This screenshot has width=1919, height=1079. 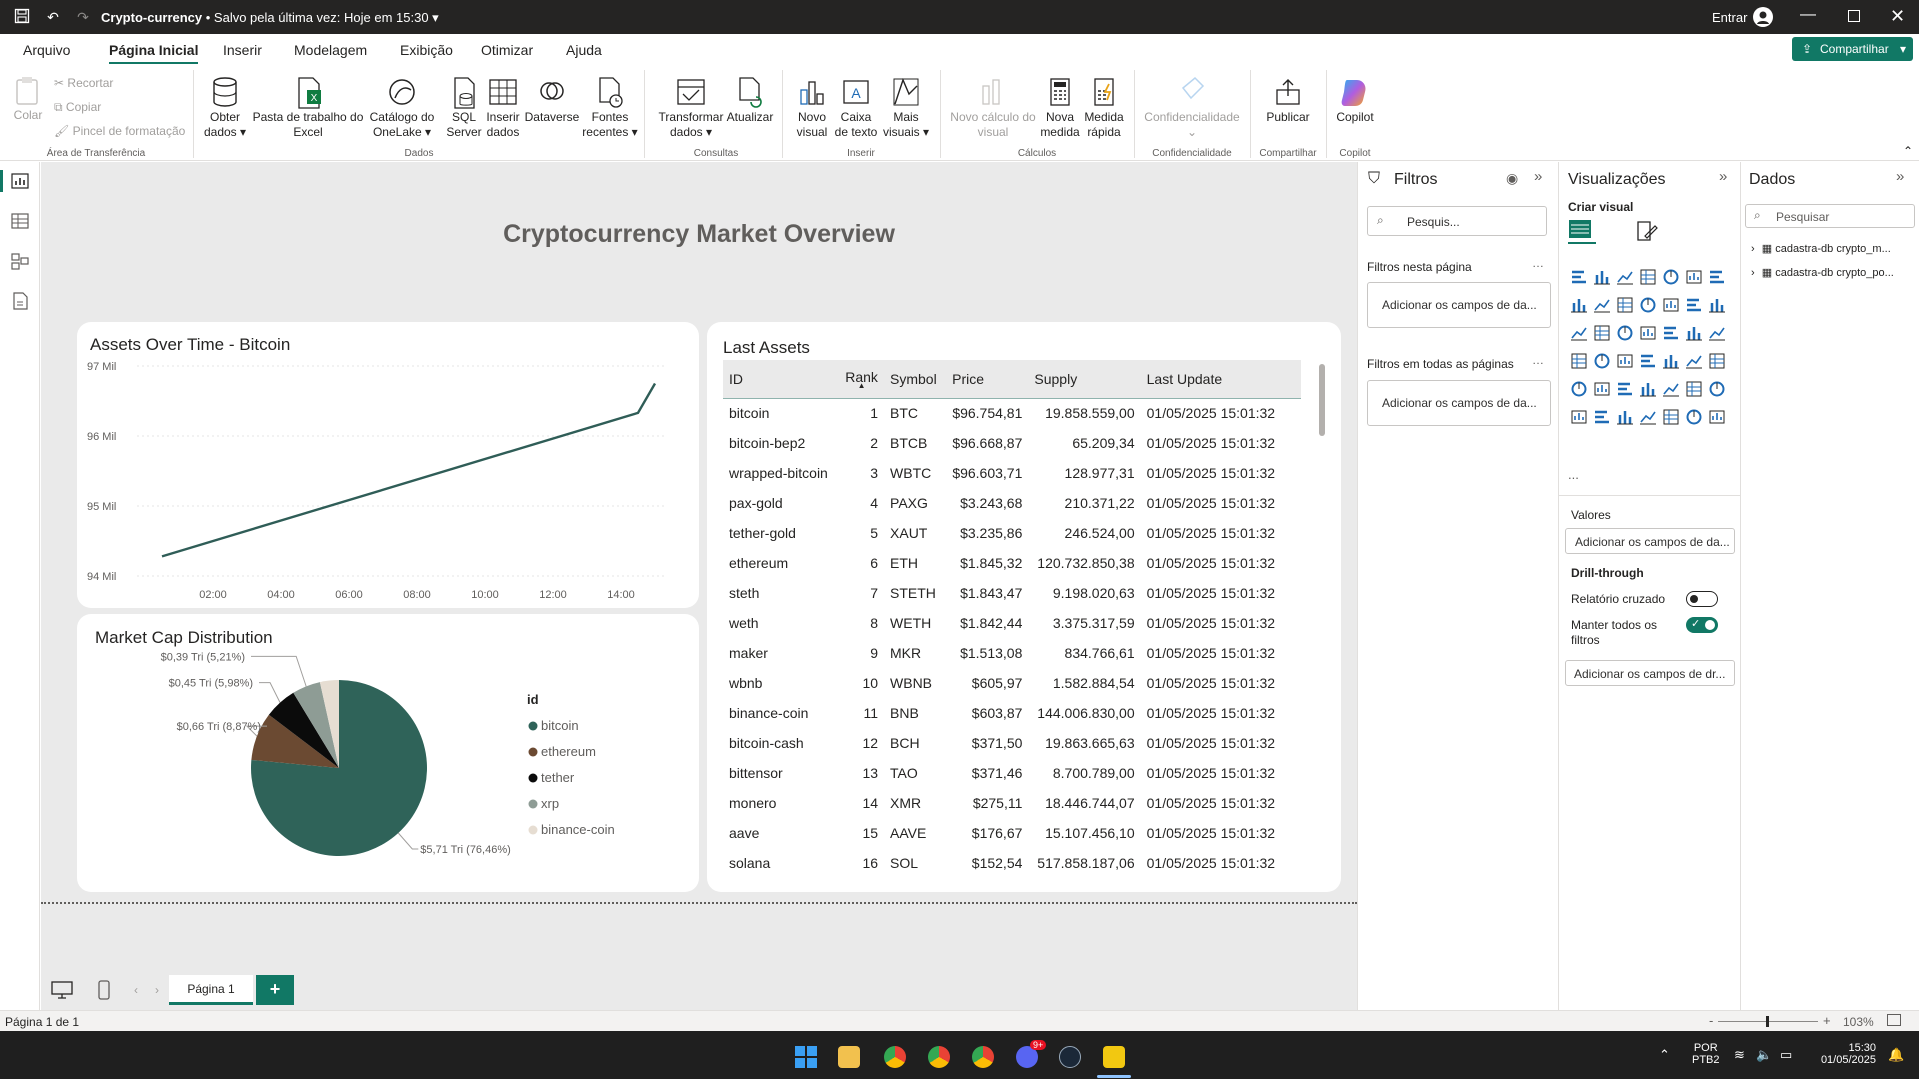 What do you see at coordinates (1706, 1054) in the screenshot?
I see `language-indicator: POR PTB2` at bounding box center [1706, 1054].